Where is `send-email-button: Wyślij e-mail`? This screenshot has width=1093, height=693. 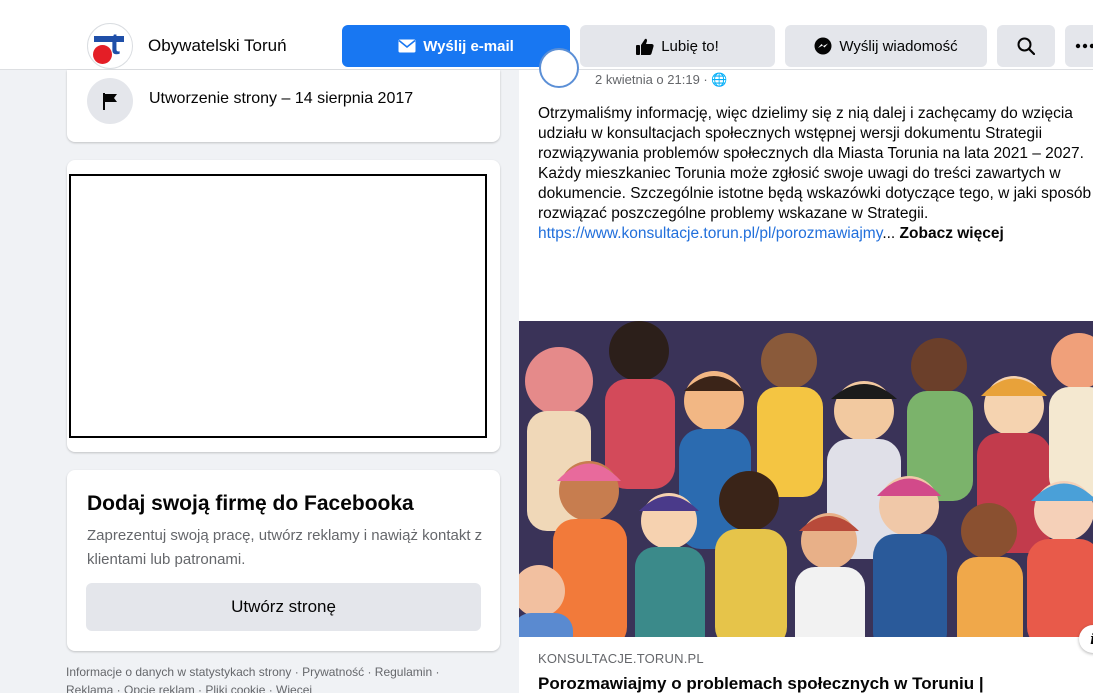 send-email-button: Wyślij e-mail is located at coordinates (456, 46).